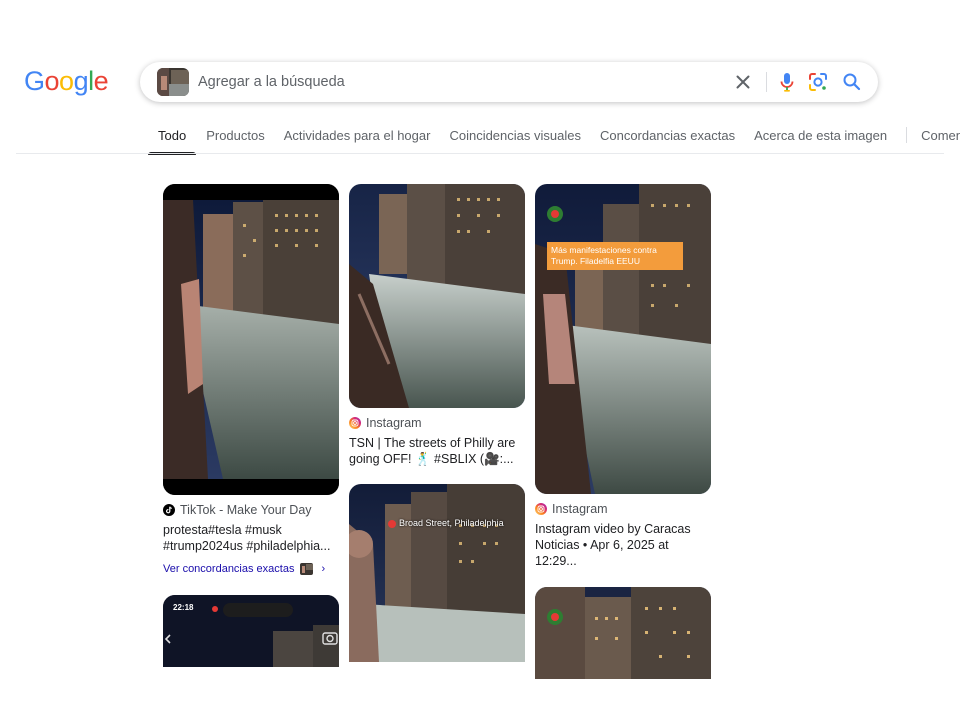 Image resolution: width=960 pixels, height=720 pixels. I want to click on result-image-street-night, so click(623, 633).